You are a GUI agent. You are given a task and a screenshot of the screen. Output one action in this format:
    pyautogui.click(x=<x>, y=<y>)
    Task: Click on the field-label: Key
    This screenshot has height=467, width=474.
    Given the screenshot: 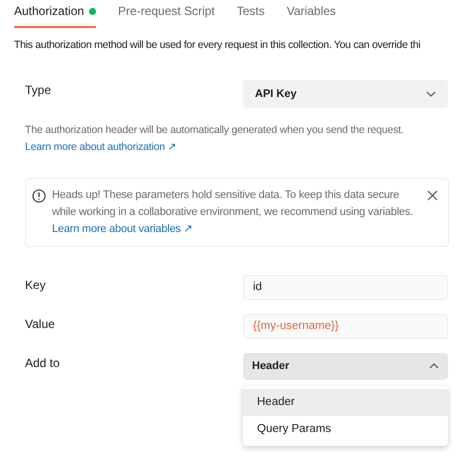 What is the action you would take?
    pyautogui.click(x=36, y=285)
    